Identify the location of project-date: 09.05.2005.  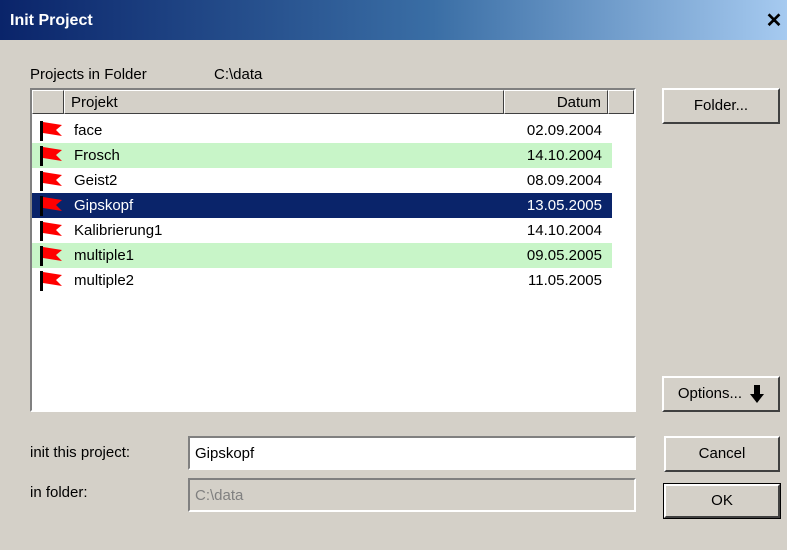
(564, 255).